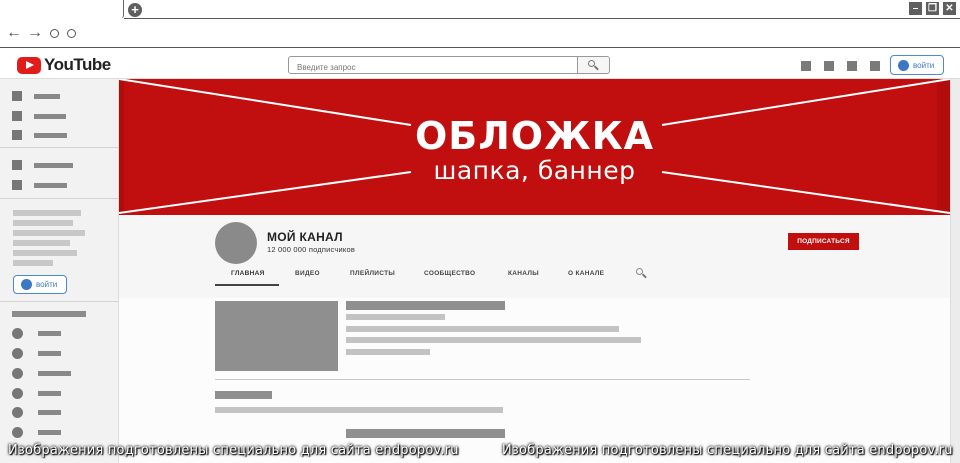  What do you see at coordinates (77, 64) in the screenshot?
I see `youtube-logo-text: YouTube` at bounding box center [77, 64].